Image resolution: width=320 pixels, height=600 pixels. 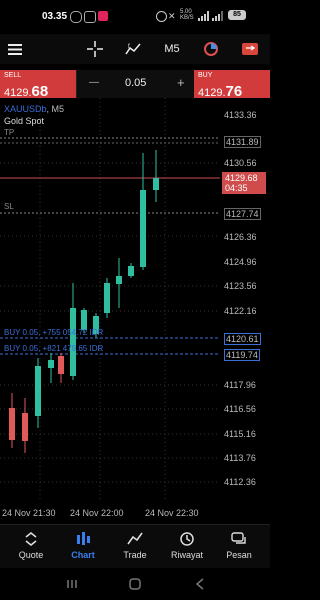 I want to click on menu-icon, so click(x=15, y=49).